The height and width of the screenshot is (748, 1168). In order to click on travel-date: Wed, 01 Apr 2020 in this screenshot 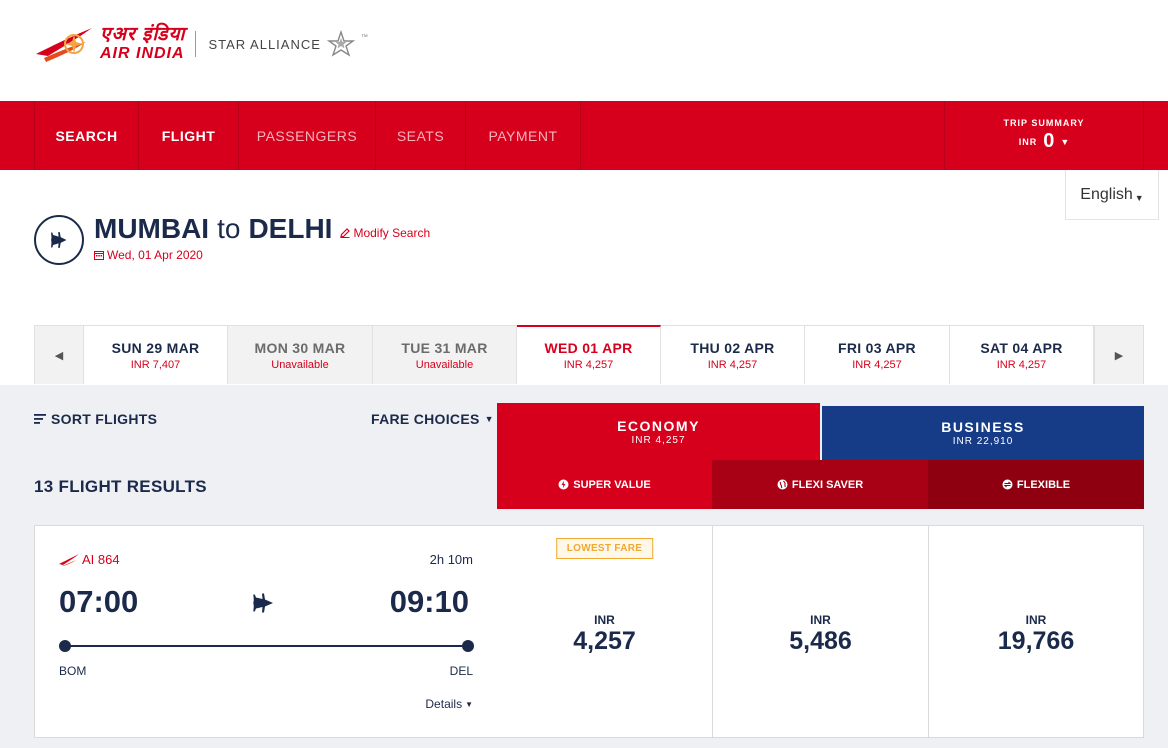, I will do `click(148, 255)`.